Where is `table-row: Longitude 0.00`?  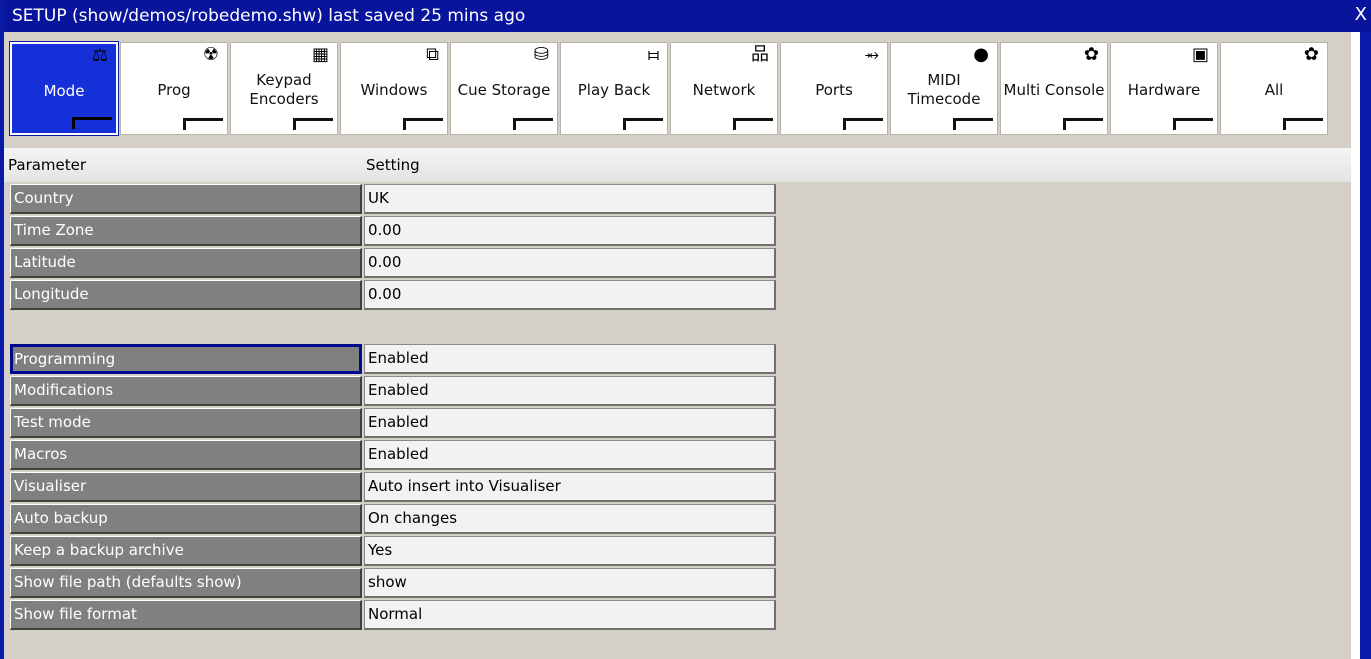 table-row: Longitude 0.00 is located at coordinates (393, 295).